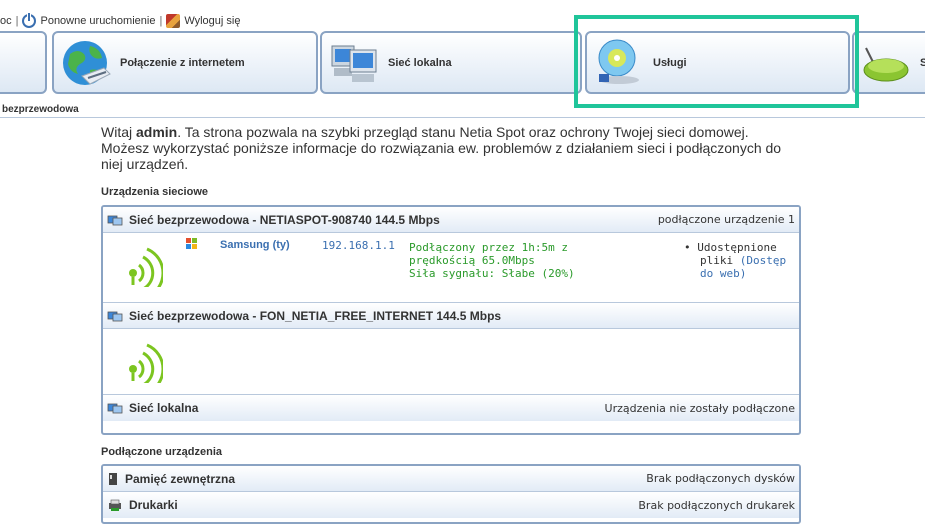 The width and height of the screenshot is (925, 524). What do you see at coordinates (737, 247) in the screenshot?
I see `share-line1: Udostępnione` at bounding box center [737, 247].